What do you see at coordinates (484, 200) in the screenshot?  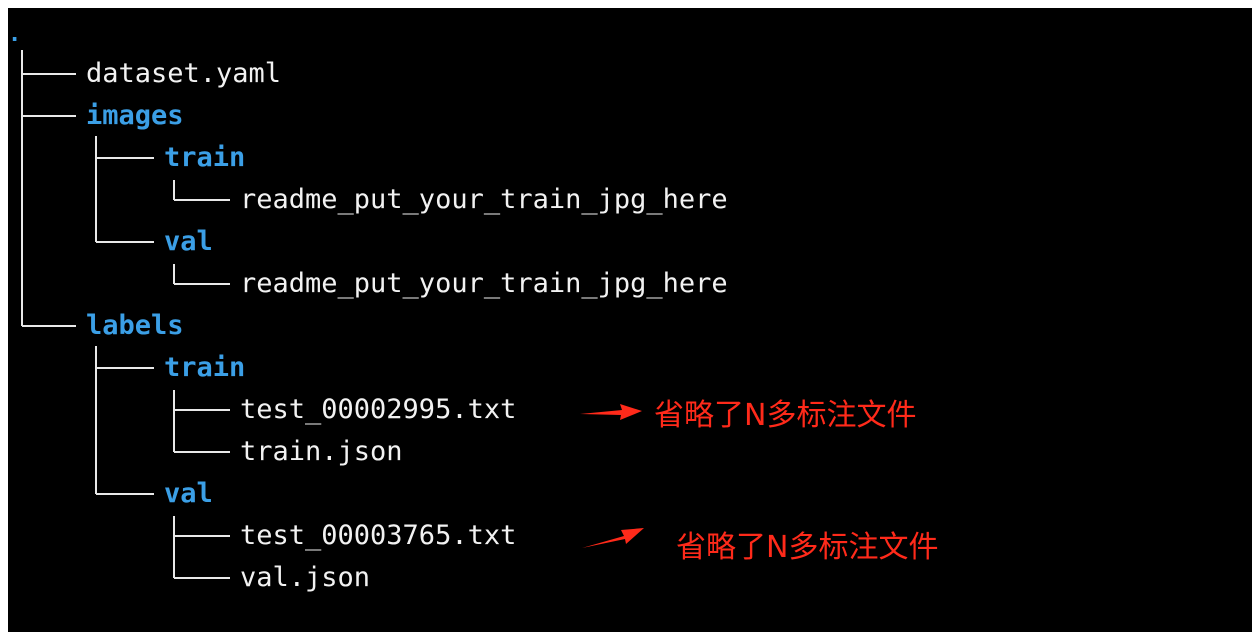 I see `tree-item-images-train-readme: readme_put_your_train_jpg_here` at bounding box center [484, 200].